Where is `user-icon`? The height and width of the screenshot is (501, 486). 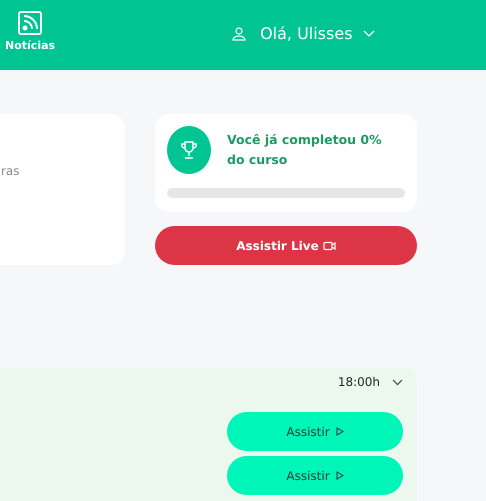
user-icon is located at coordinates (239, 33).